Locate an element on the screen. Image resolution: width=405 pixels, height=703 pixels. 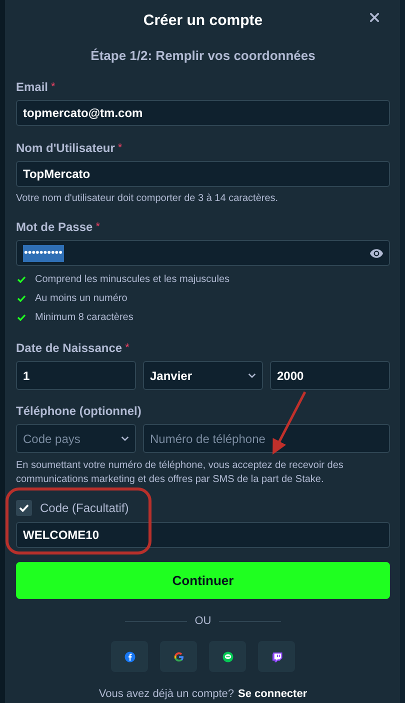
day-field: 1 is located at coordinates (76, 375).